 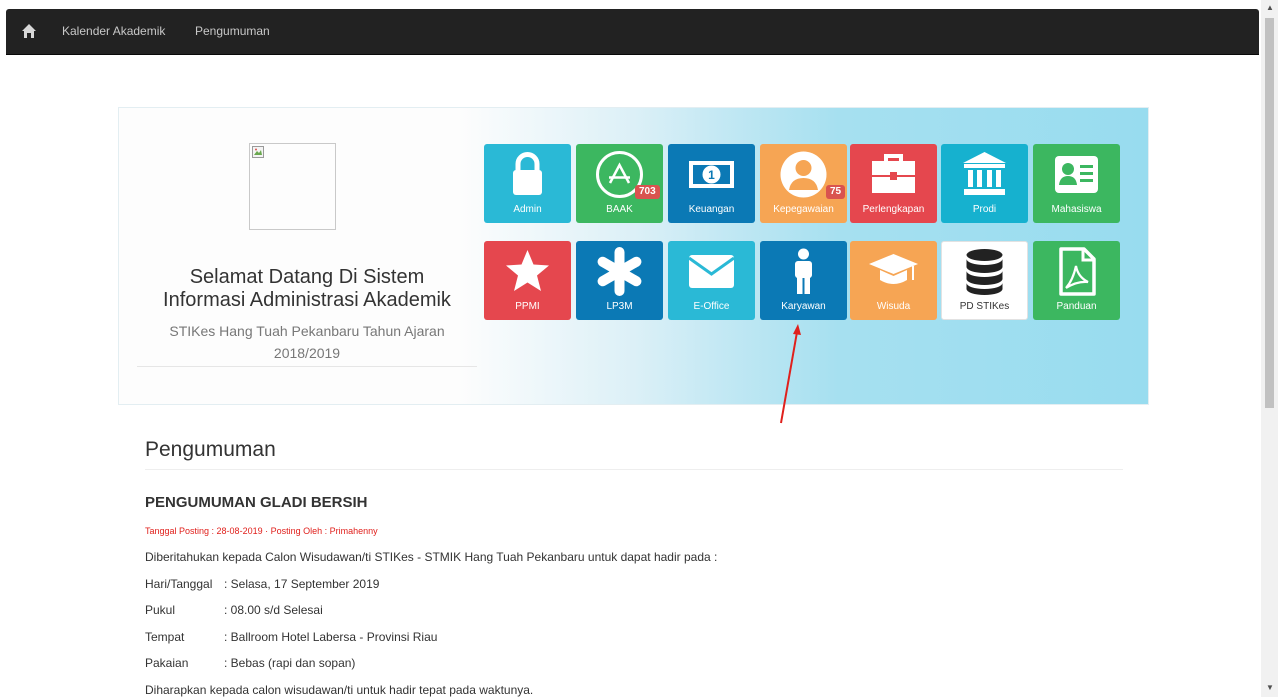 What do you see at coordinates (893, 173) in the screenshot?
I see `briefcase-icon` at bounding box center [893, 173].